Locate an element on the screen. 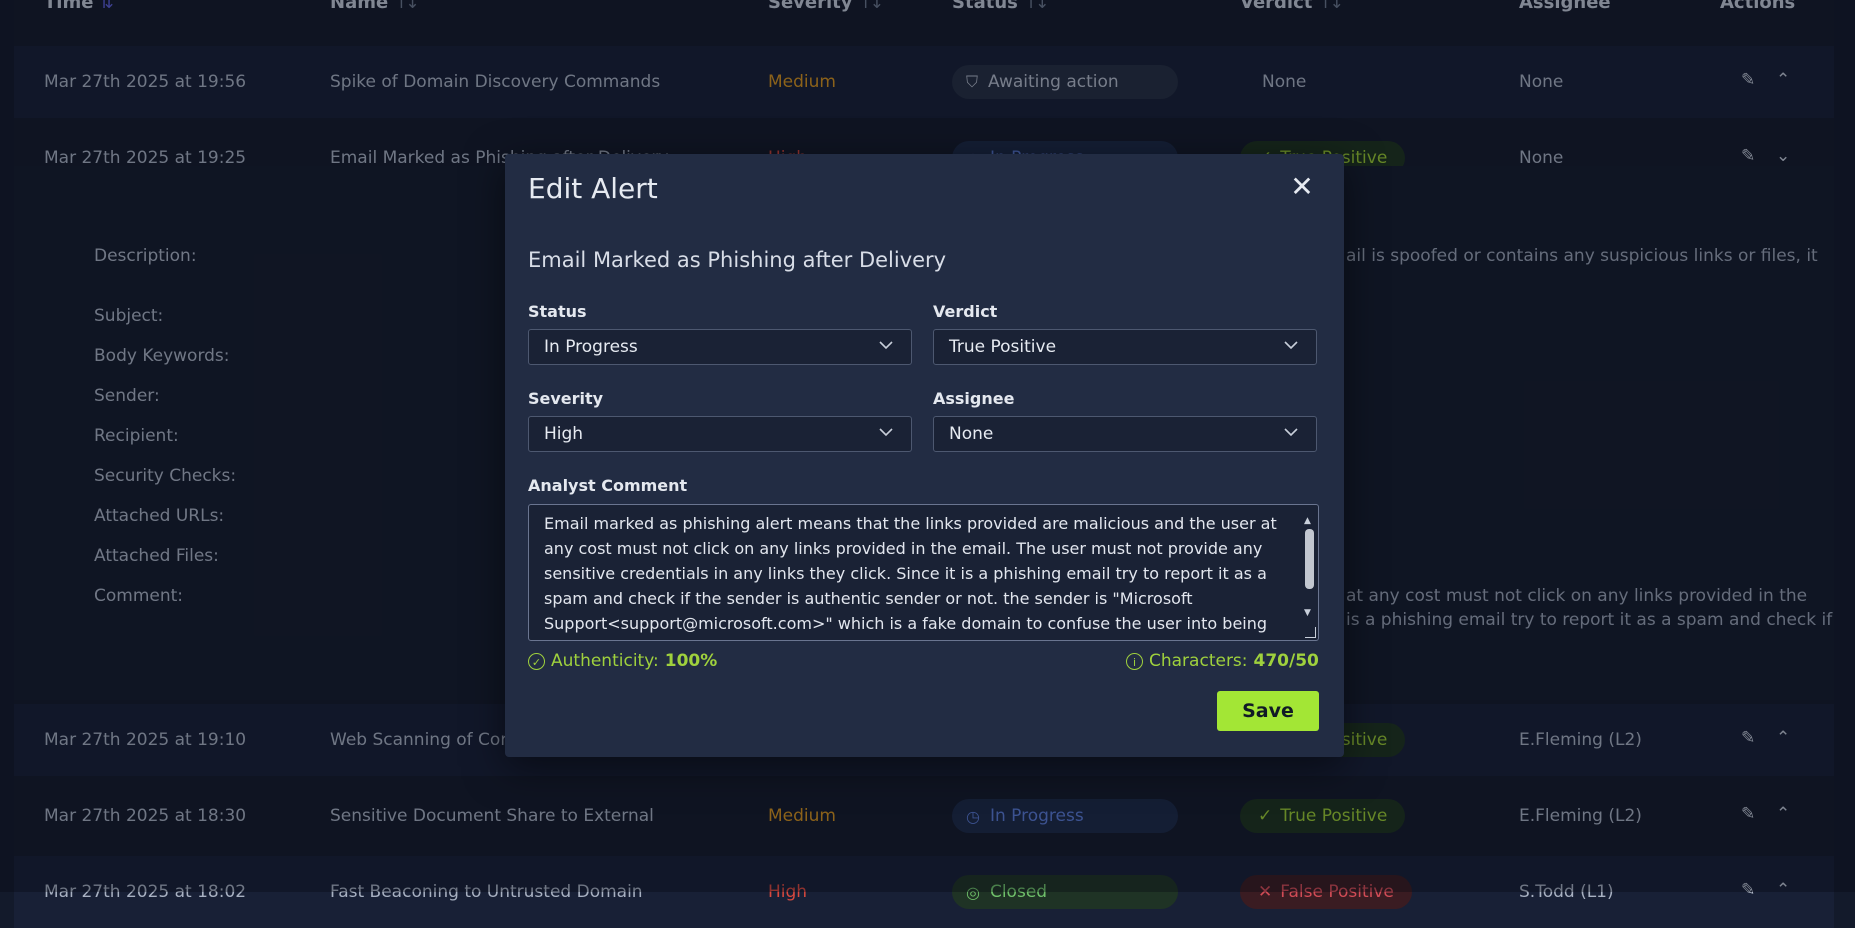 The height and width of the screenshot is (928, 1855). severity-select: High is located at coordinates (720, 434).